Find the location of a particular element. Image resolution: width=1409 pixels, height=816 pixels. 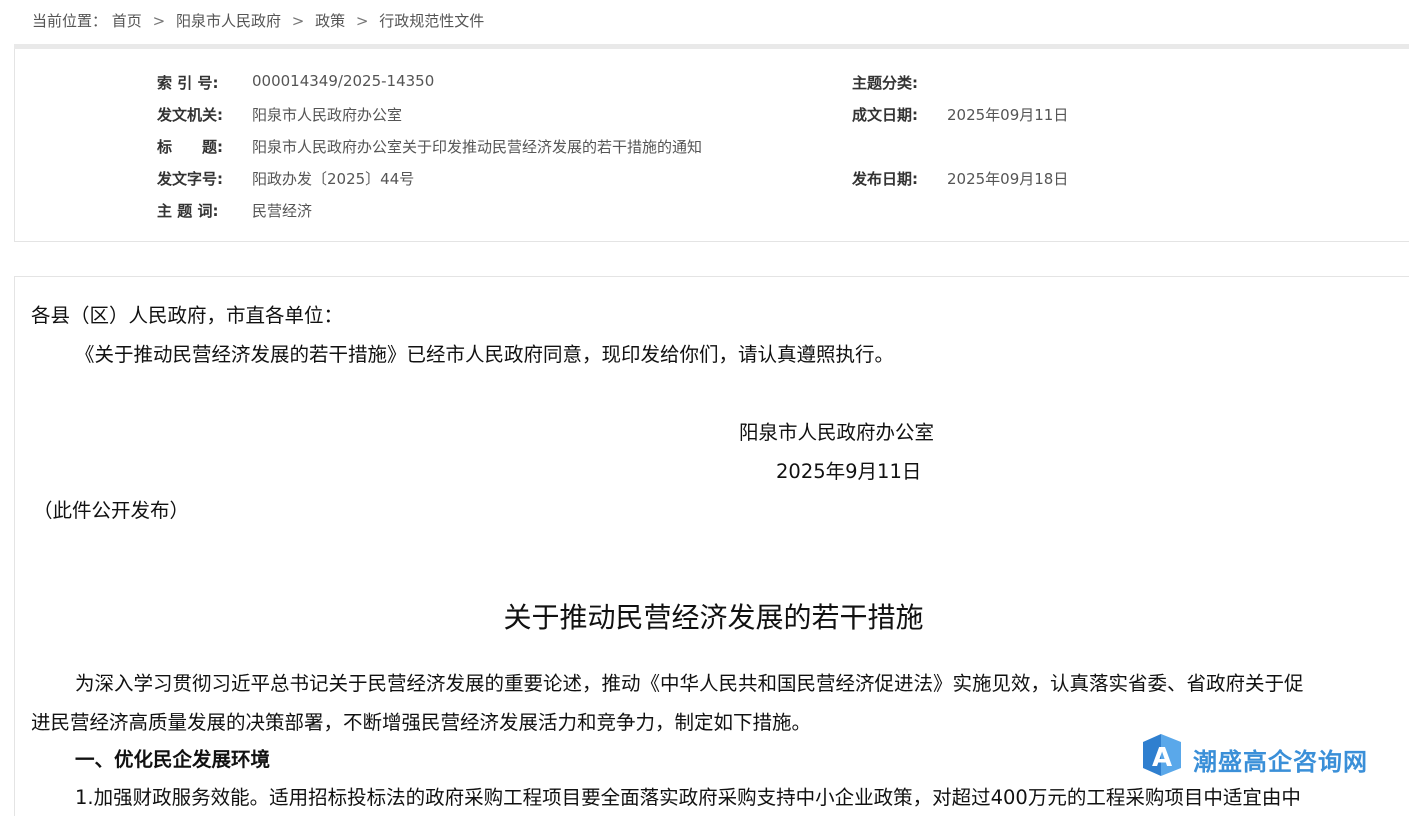

keywords-value: 民营经济 is located at coordinates (282, 211).